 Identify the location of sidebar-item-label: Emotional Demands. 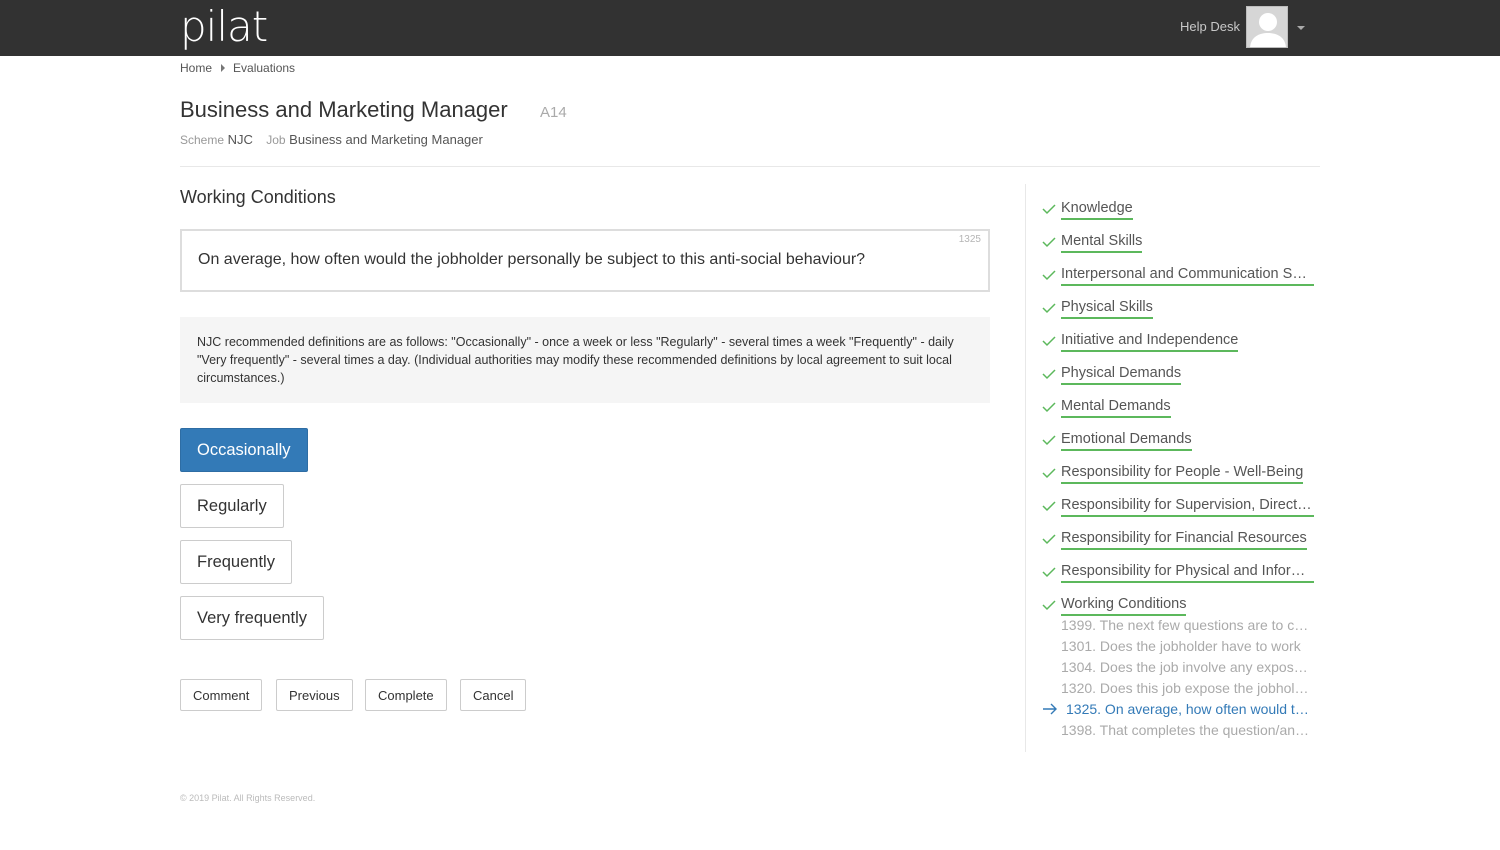
(1126, 440).